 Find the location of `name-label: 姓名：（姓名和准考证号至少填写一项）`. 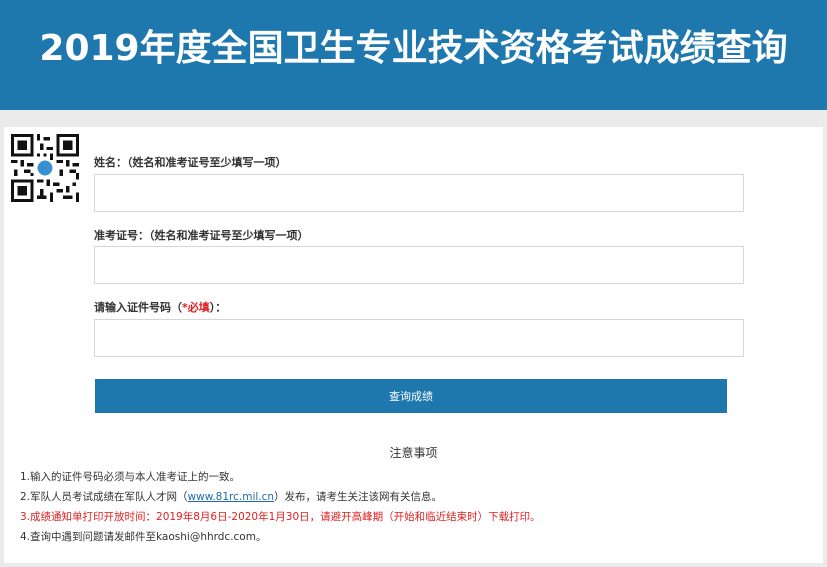

name-label: 姓名：（姓名和准考证号至少填写一项） is located at coordinates (190, 162).